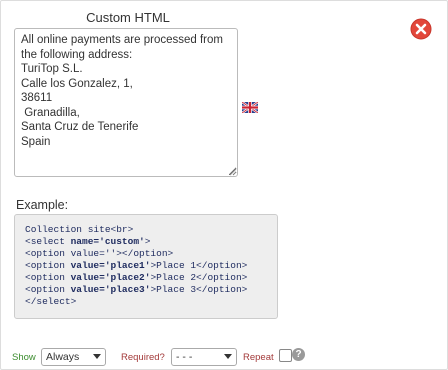  I want to click on help-icon: ?, so click(298, 354).